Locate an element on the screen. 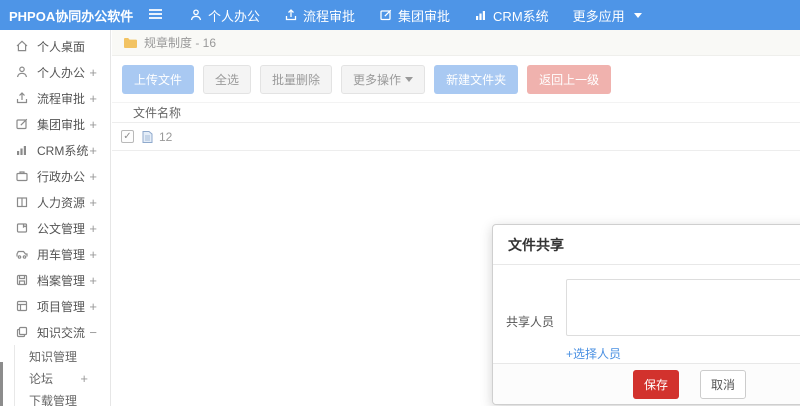  modal-title: 文件共享 is located at coordinates (536, 245).